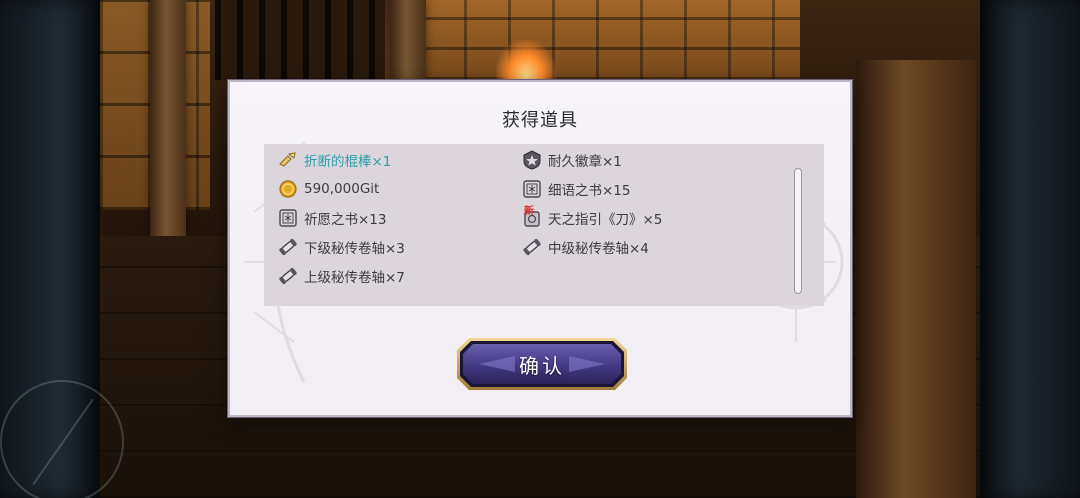 This screenshot has height=498, width=1080. Describe the element at coordinates (1030, 249) in the screenshot. I see `side-wall-right` at that location.